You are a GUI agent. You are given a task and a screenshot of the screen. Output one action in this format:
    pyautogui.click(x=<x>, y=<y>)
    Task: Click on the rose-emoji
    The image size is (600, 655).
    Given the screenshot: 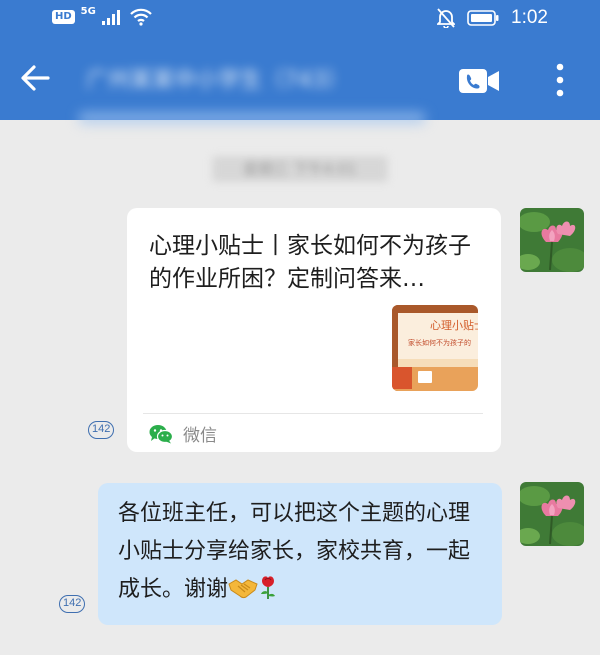 What is the action you would take?
    pyautogui.click(x=268, y=593)
    